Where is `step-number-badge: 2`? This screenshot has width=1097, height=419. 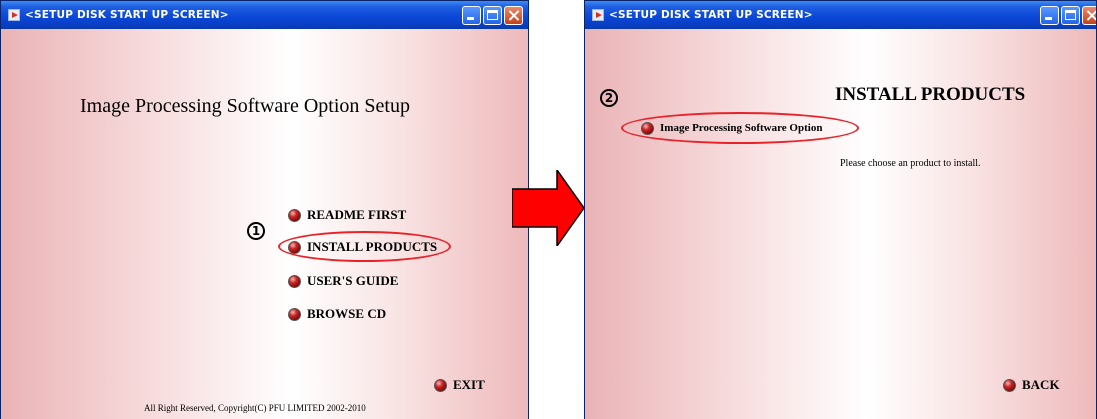
step-number-badge: 2 is located at coordinates (609, 98).